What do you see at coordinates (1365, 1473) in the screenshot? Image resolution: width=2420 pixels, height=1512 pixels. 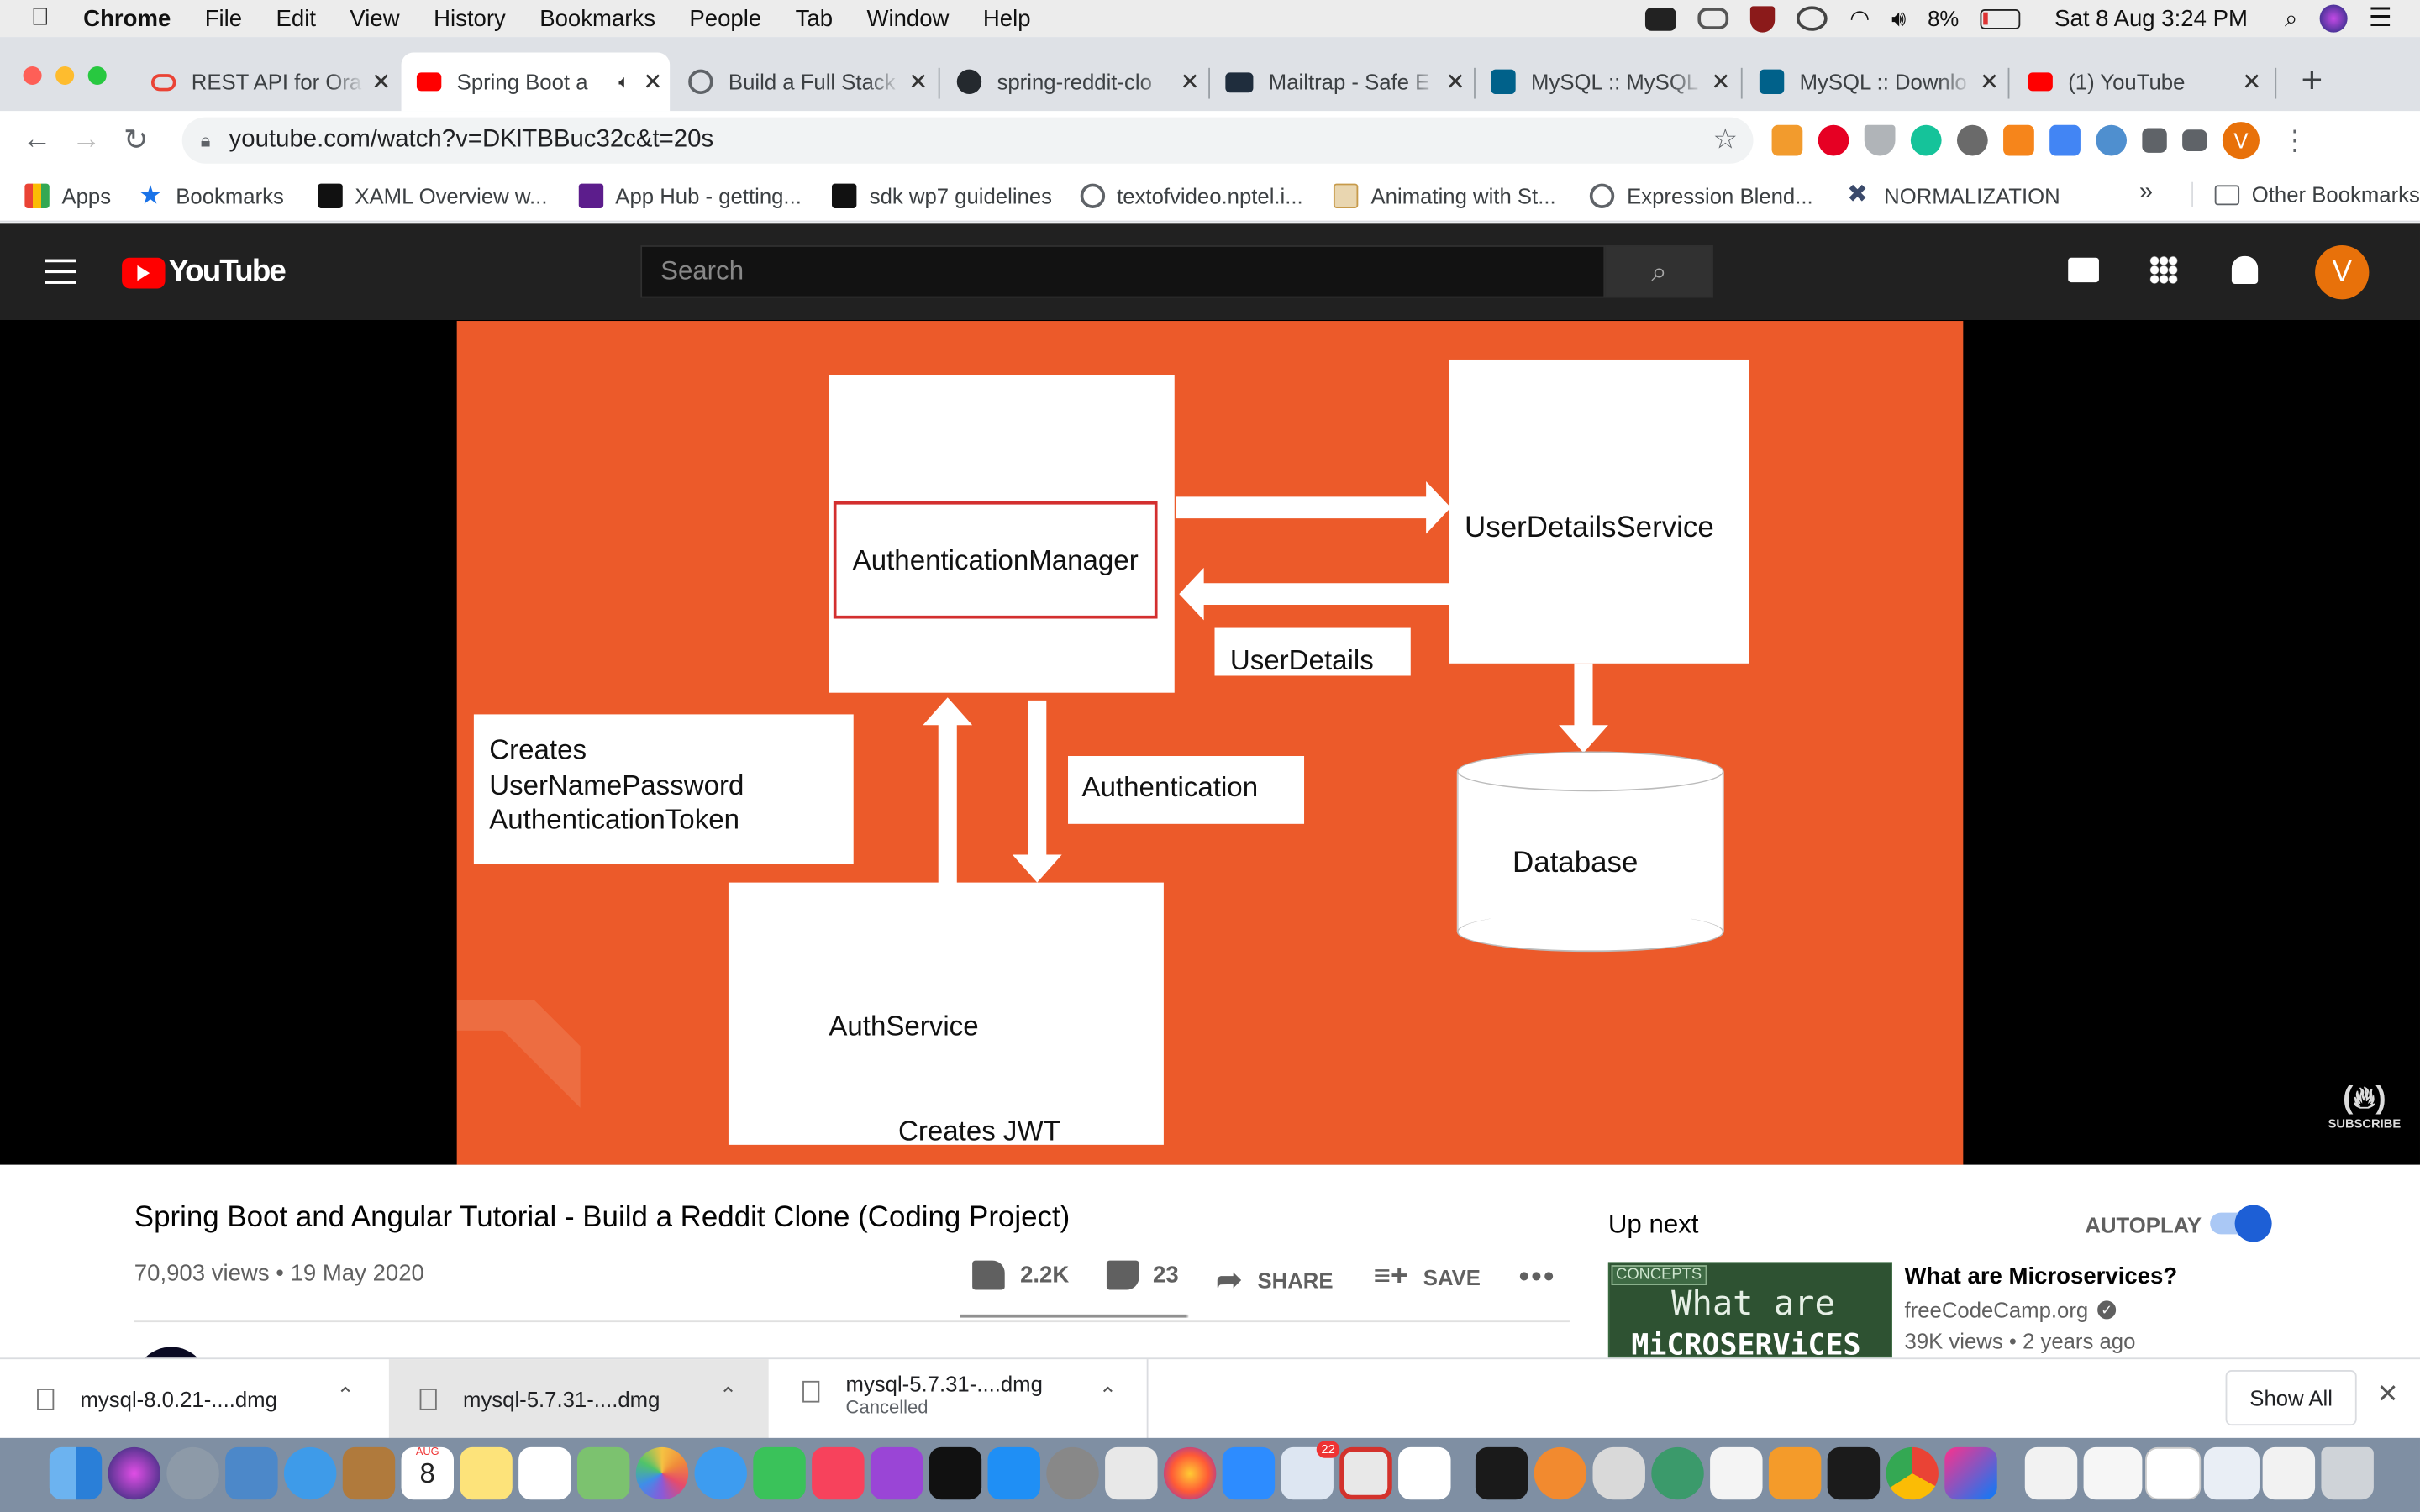 I see `parallels-icon` at bounding box center [1365, 1473].